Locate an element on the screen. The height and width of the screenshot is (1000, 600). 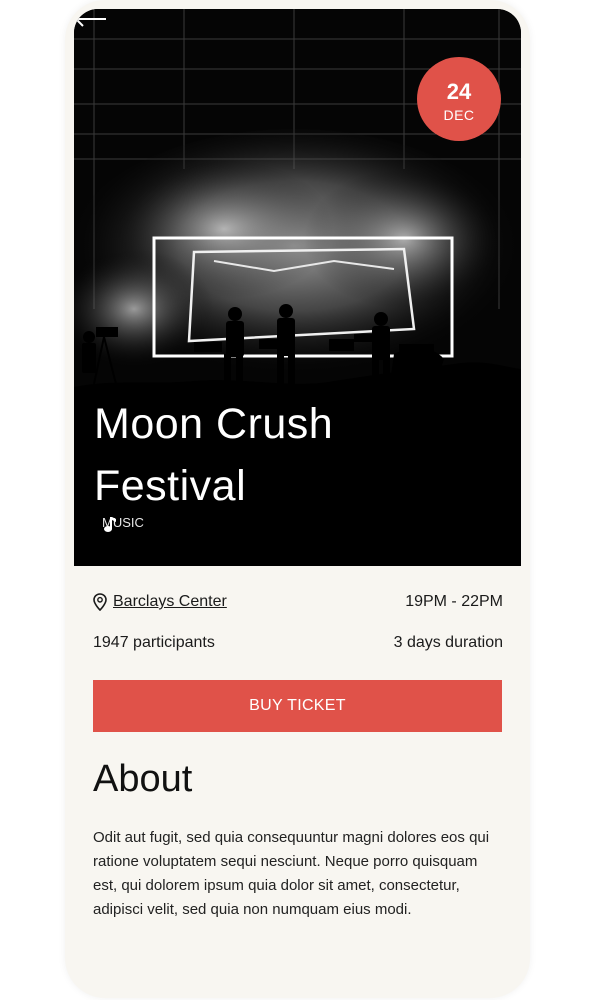
about-heading: About is located at coordinates (143, 779).